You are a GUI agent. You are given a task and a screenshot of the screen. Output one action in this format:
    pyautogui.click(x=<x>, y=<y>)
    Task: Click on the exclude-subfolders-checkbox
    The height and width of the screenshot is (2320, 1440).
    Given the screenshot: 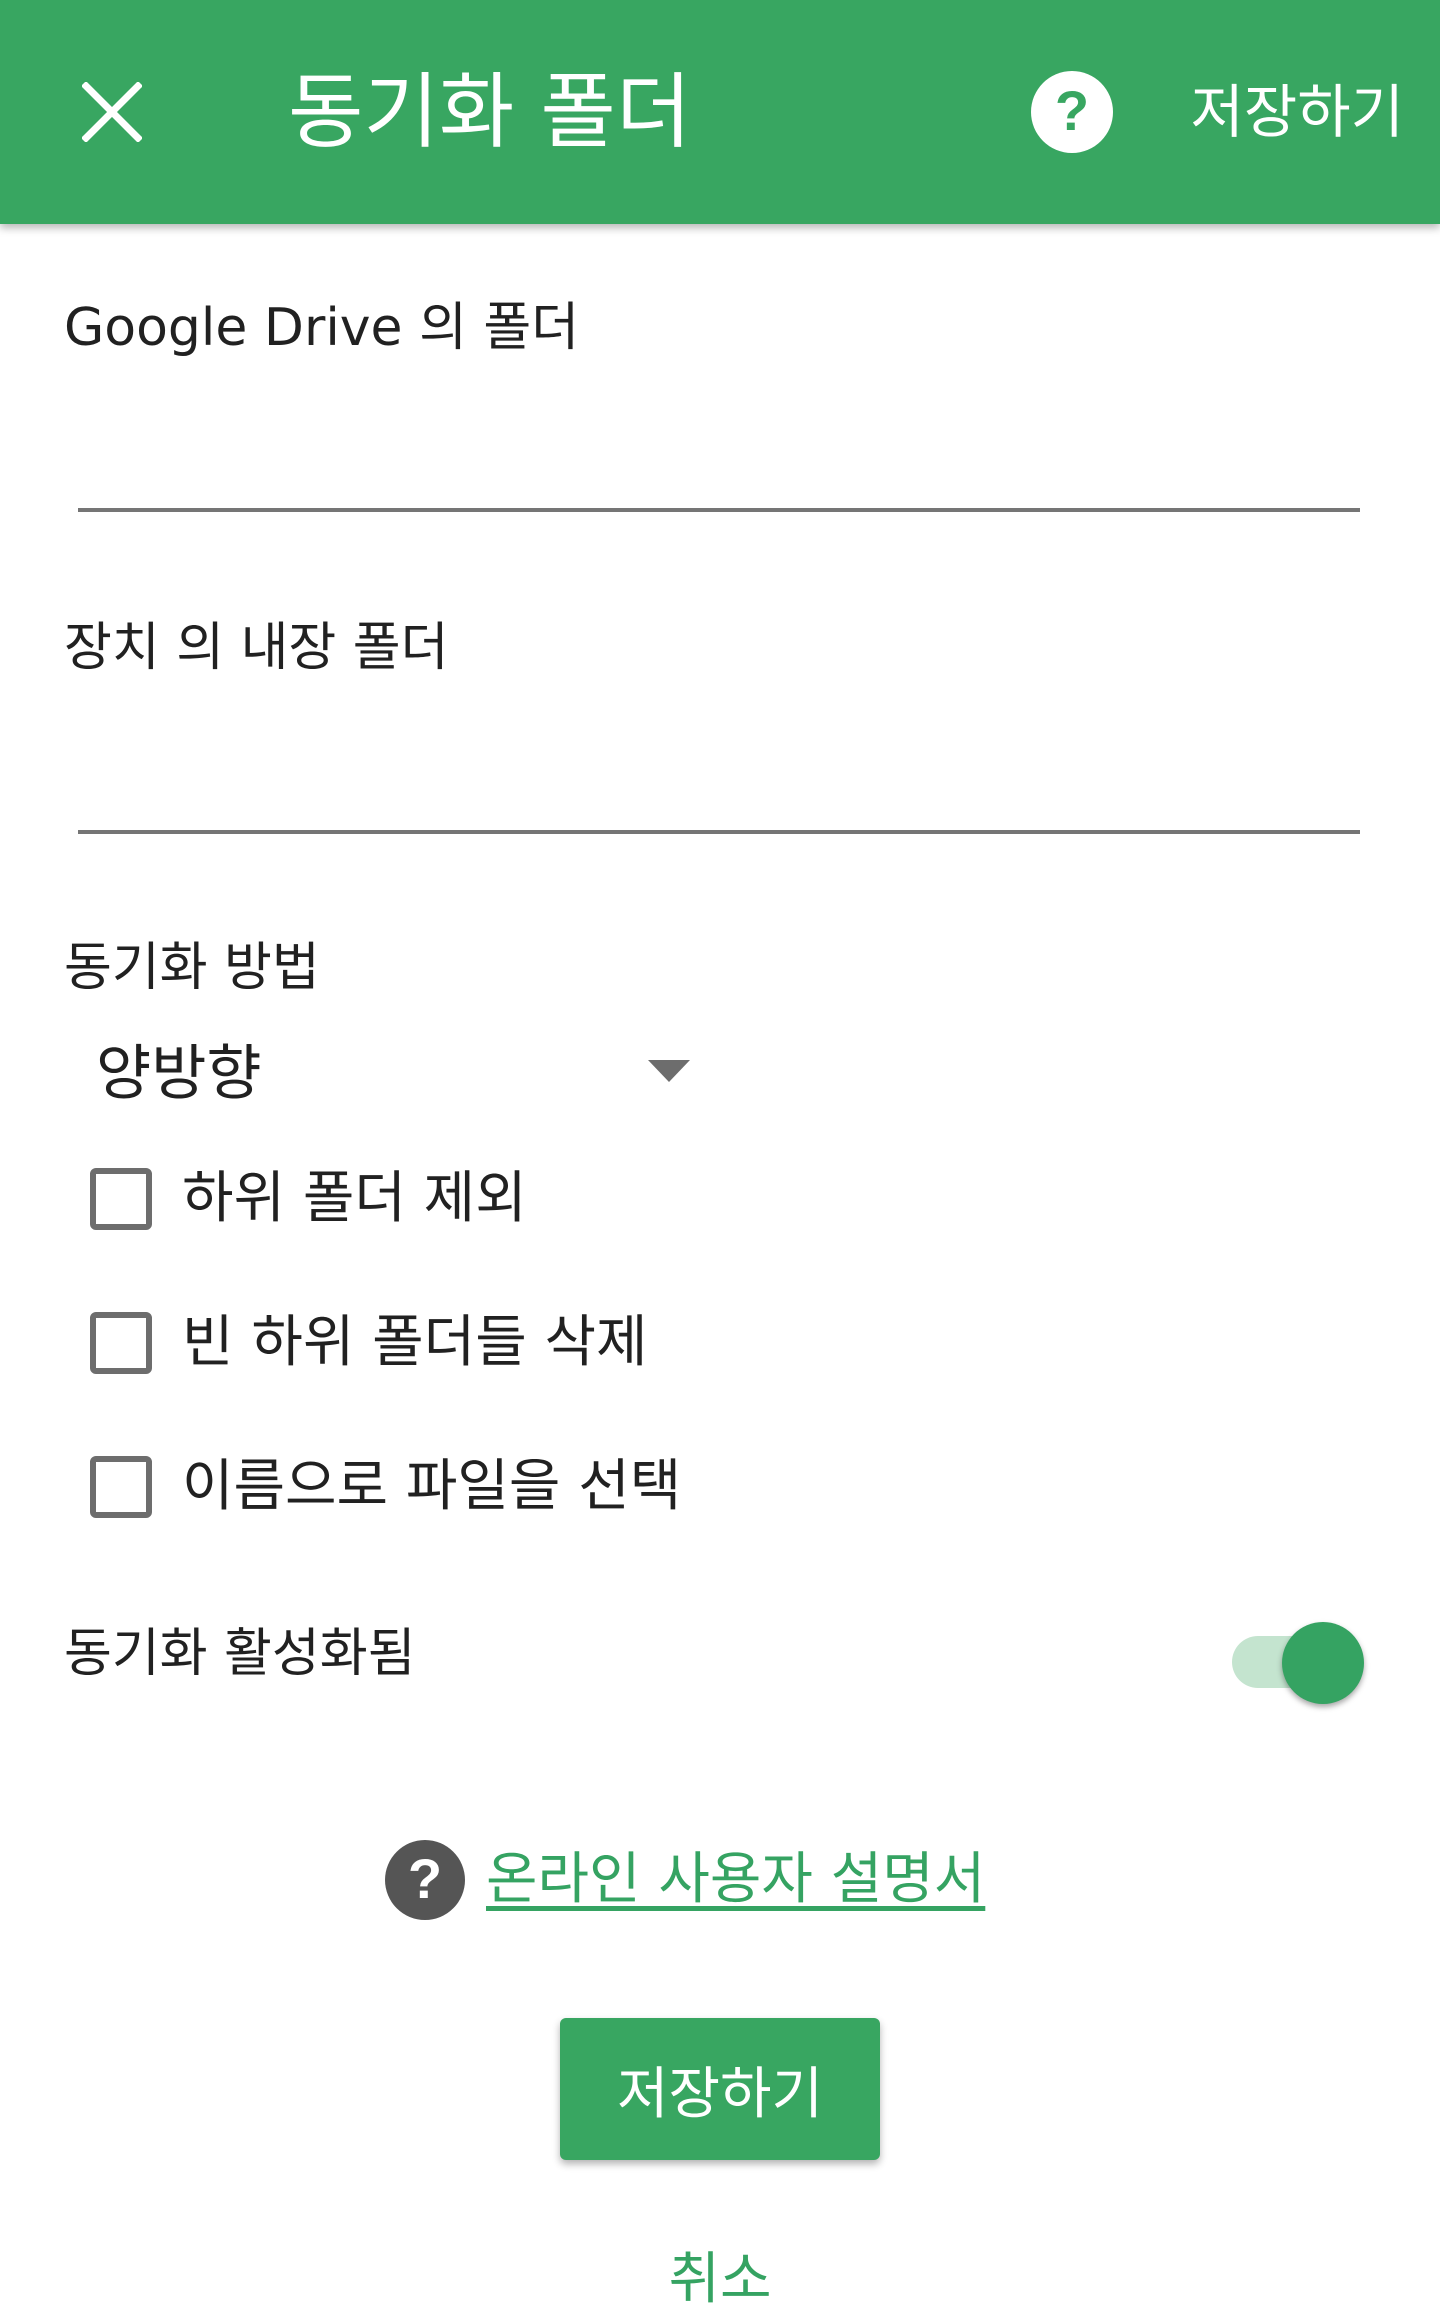 What is the action you would take?
    pyautogui.click(x=121, y=1199)
    